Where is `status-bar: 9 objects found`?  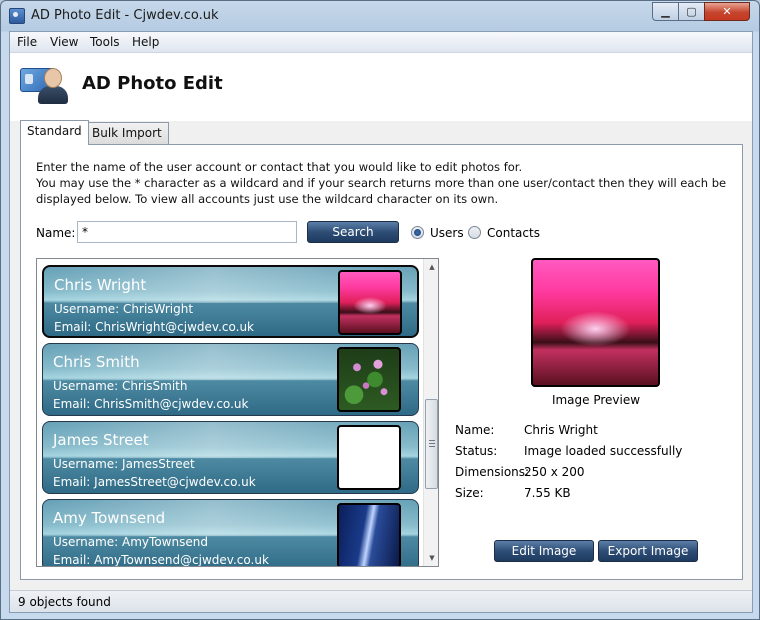 status-bar: 9 objects found is located at coordinates (381, 601).